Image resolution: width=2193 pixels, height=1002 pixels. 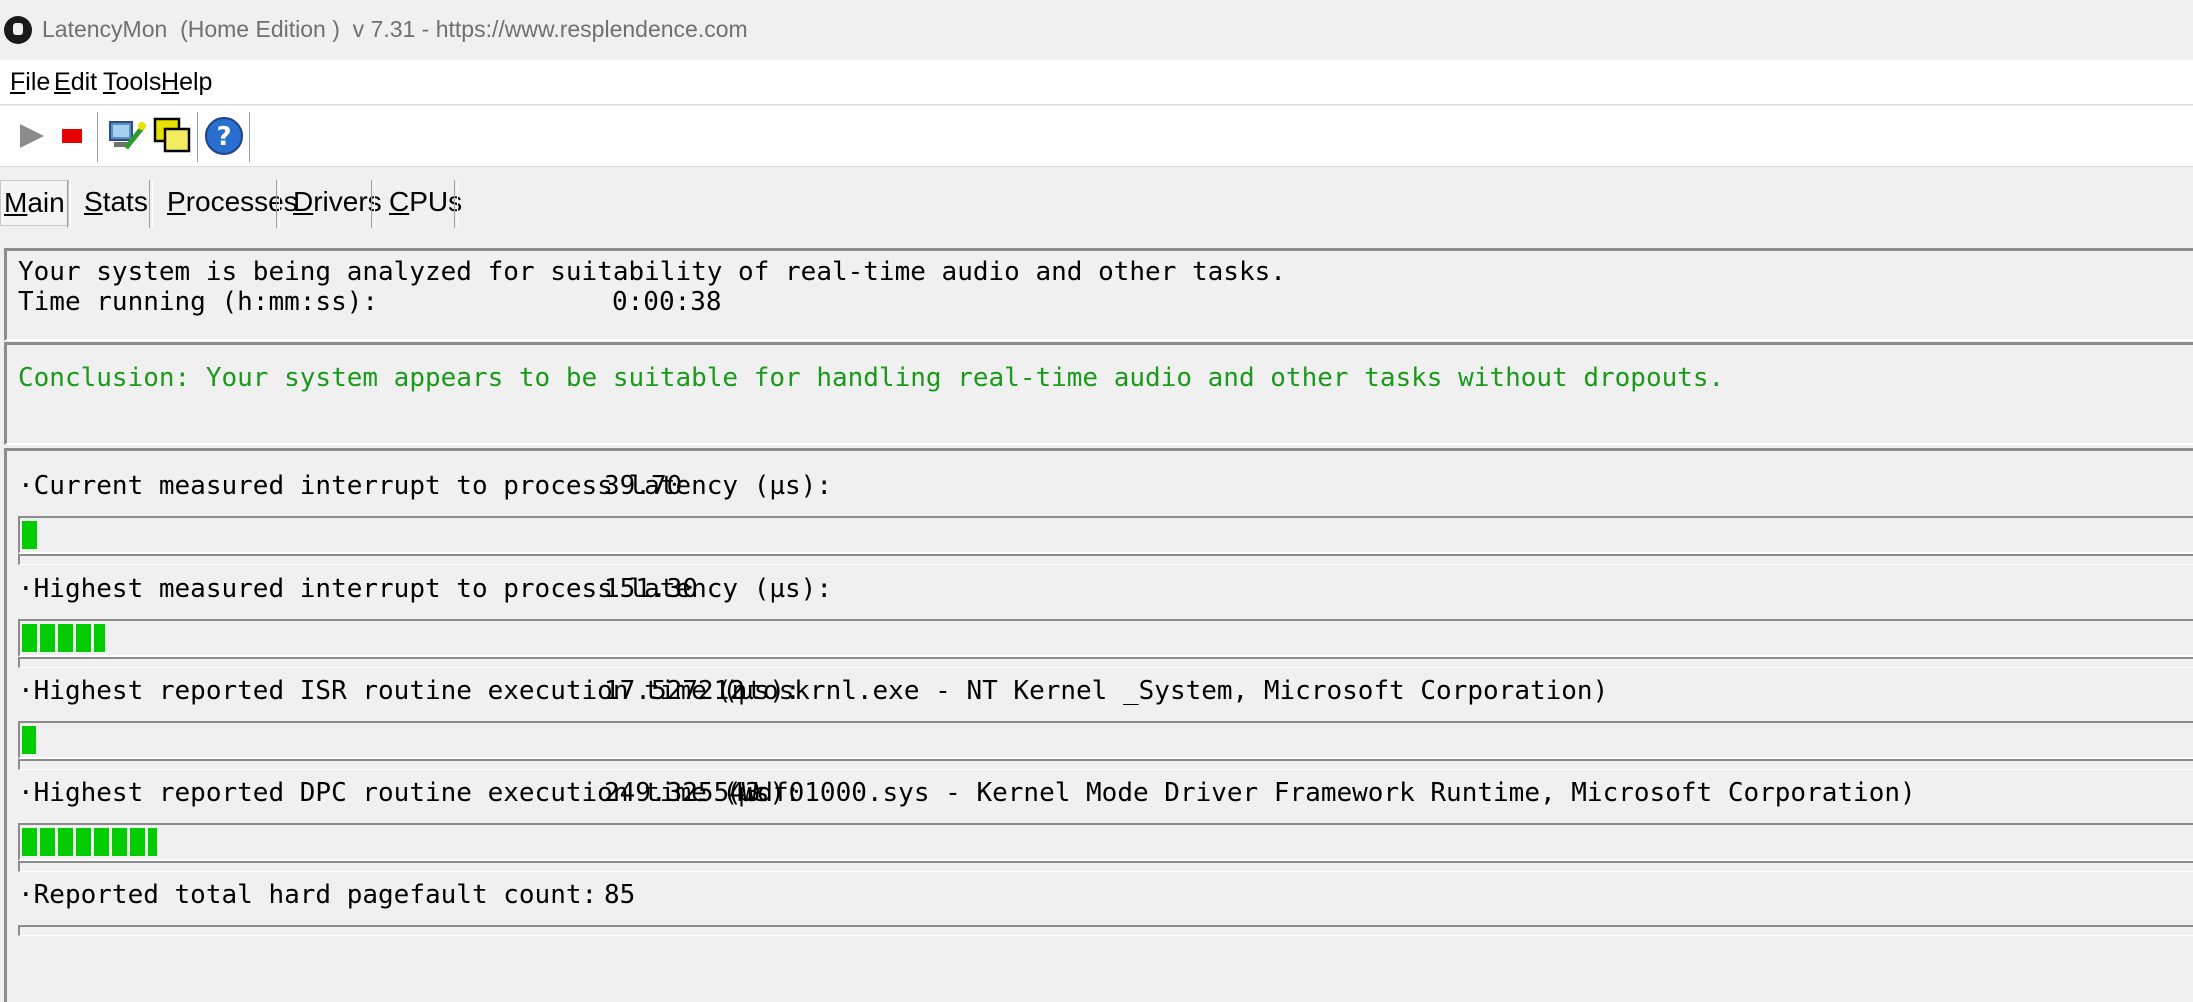 What do you see at coordinates (425, 202) in the screenshot?
I see `tab-cpus: CPUs` at bounding box center [425, 202].